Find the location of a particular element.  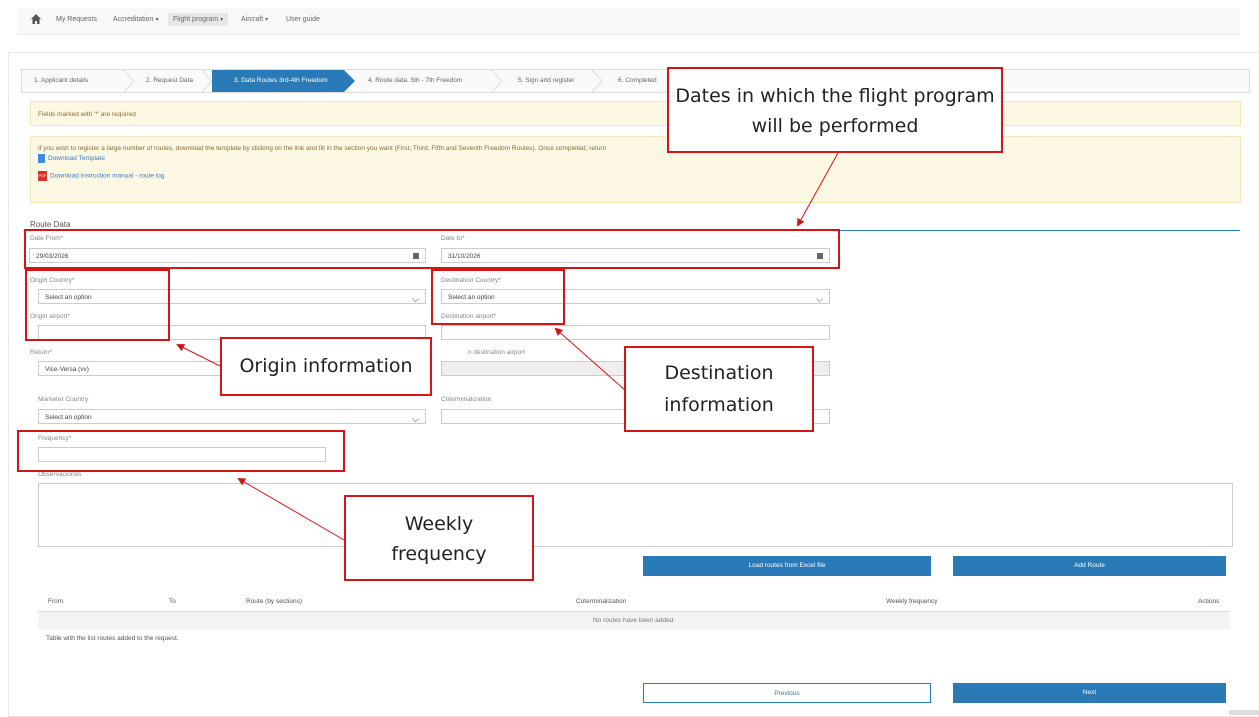

destination-callout: Destination information is located at coordinates (719, 389).